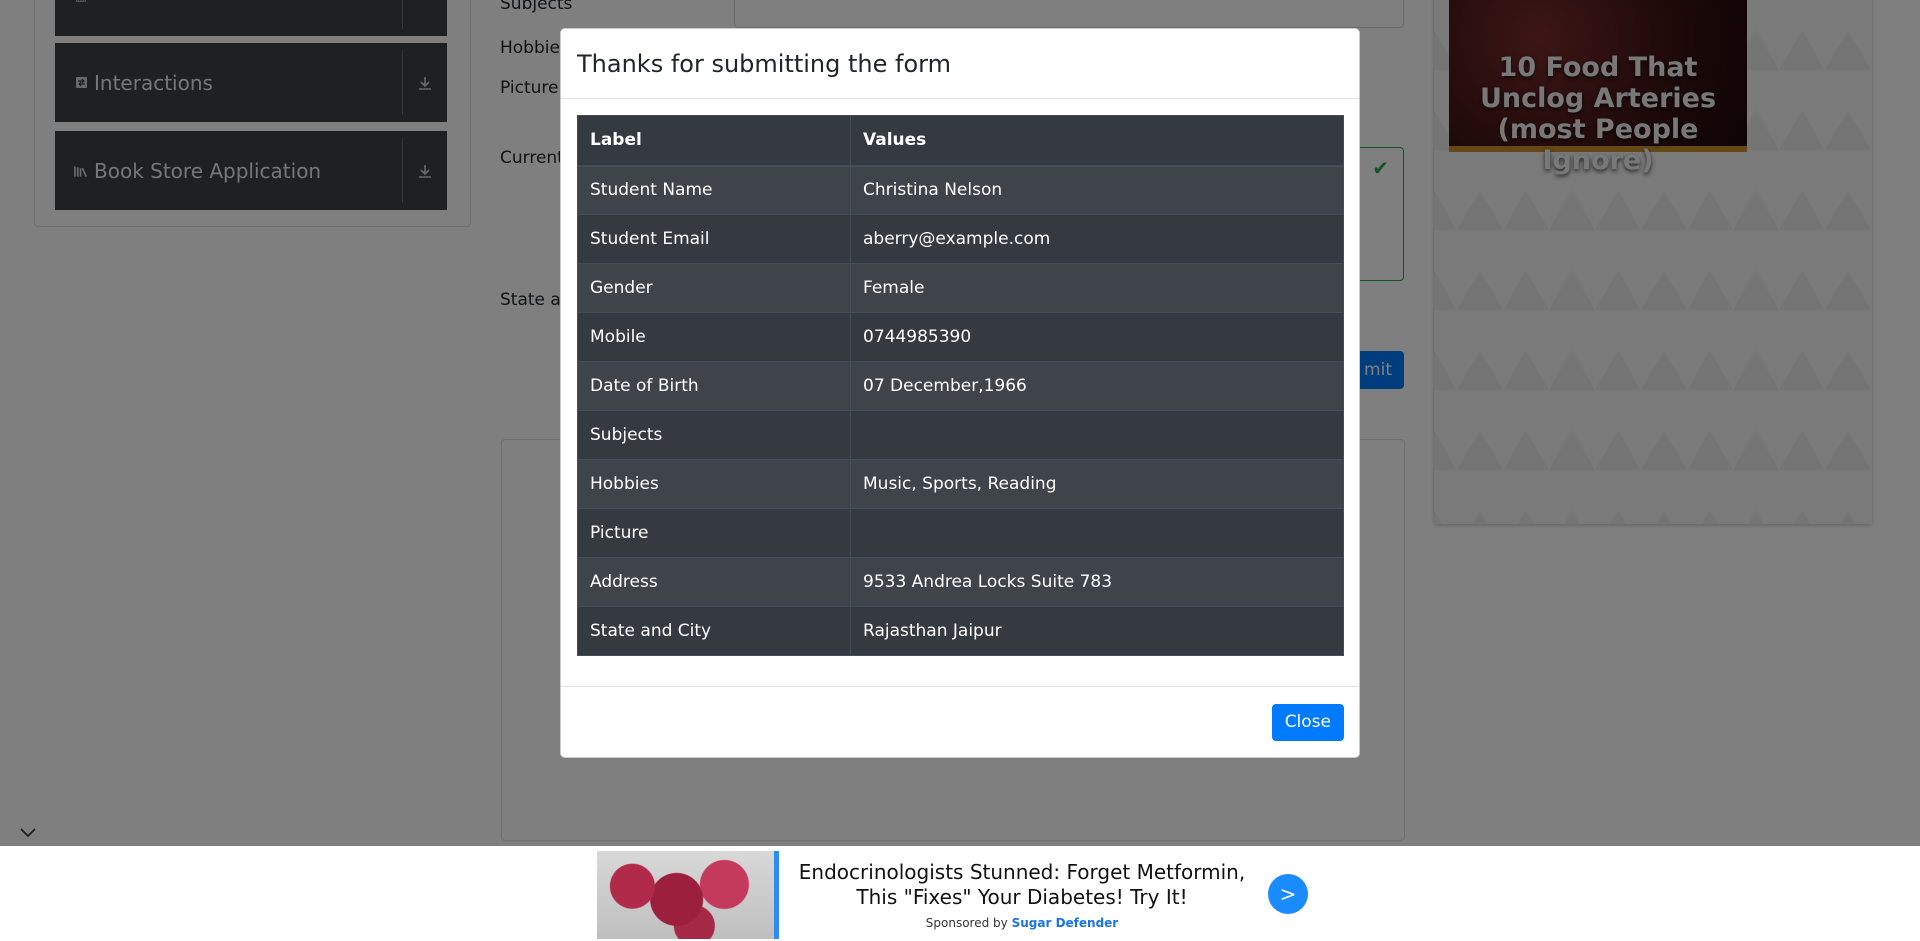 This screenshot has width=1920, height=941. Describe the element at coordinates (1097, 582) in the screenshot. I see `row-value: 9533 Andrea Locks Suite 783` at that location.